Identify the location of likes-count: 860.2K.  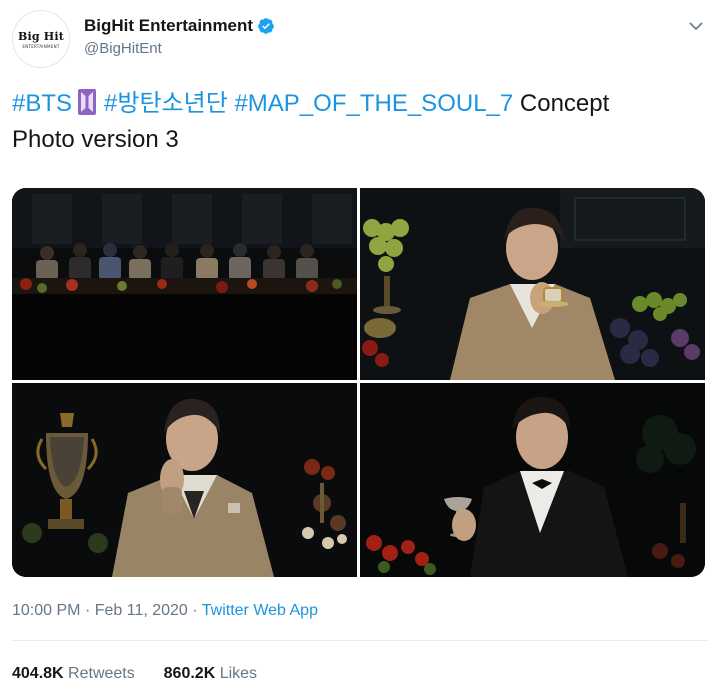
(189, 673).